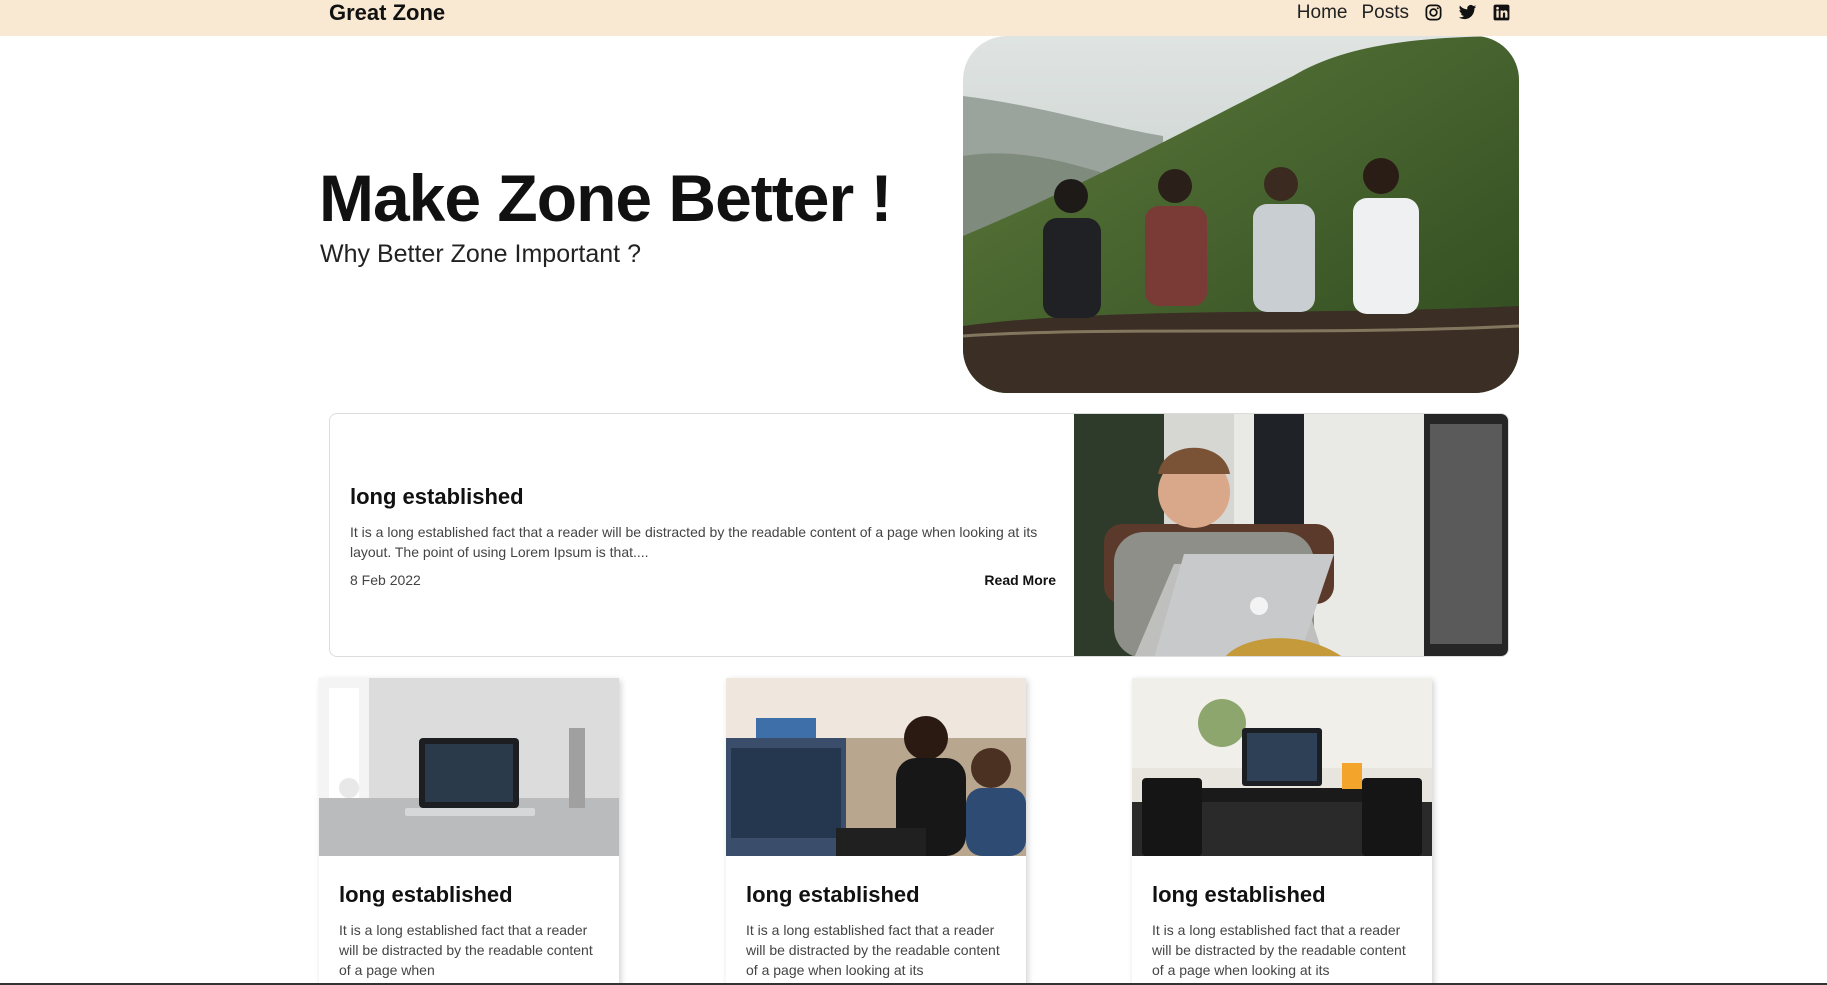 The width and height of the screenshot is (1827, 985). Describe the element at coordinates (1385, 12) in the screenshot. I see `nav-link-posts: Posts` at that location.